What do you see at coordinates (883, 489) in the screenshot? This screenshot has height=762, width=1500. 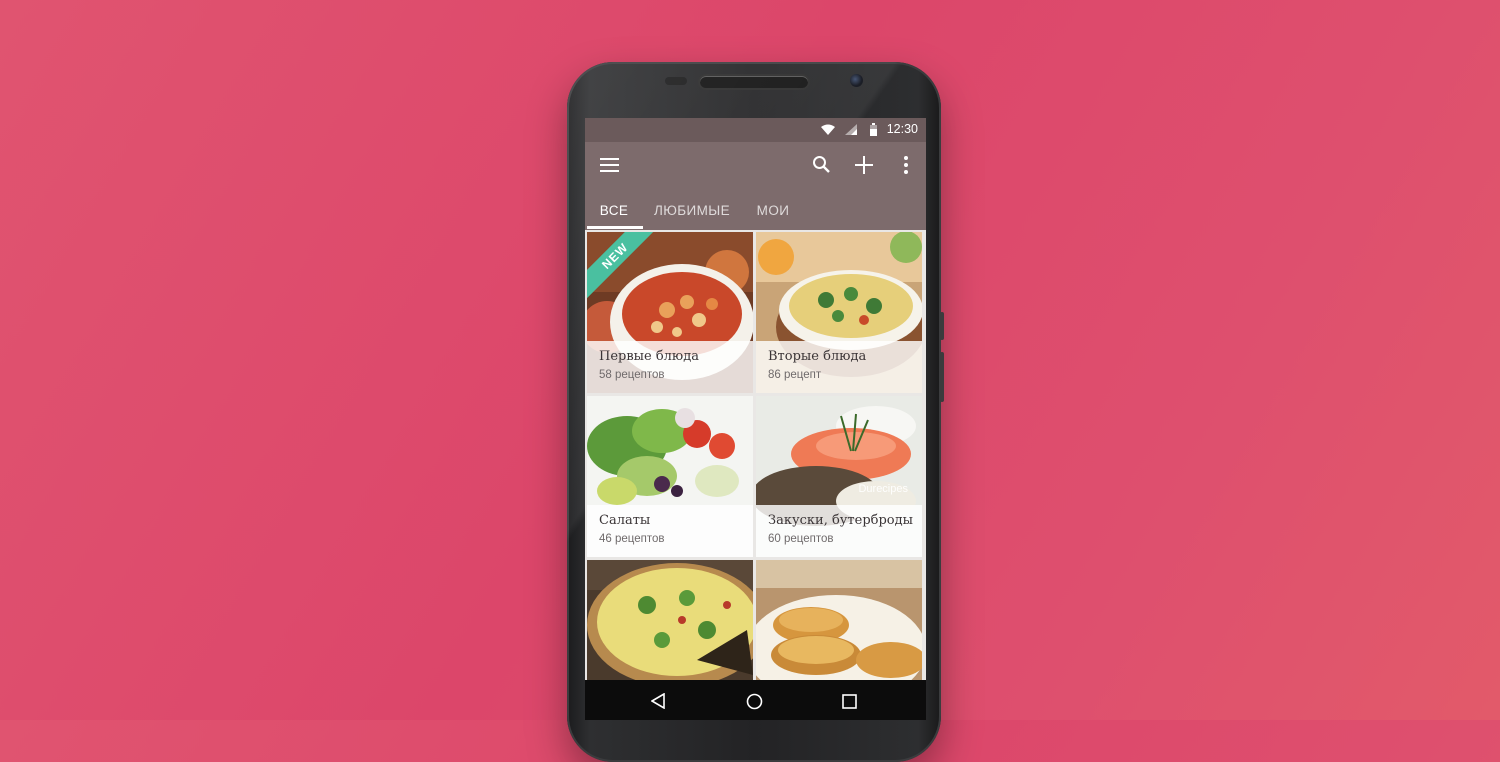 I see `image-watermark: Durecipes` at bounding box center [883, 489].